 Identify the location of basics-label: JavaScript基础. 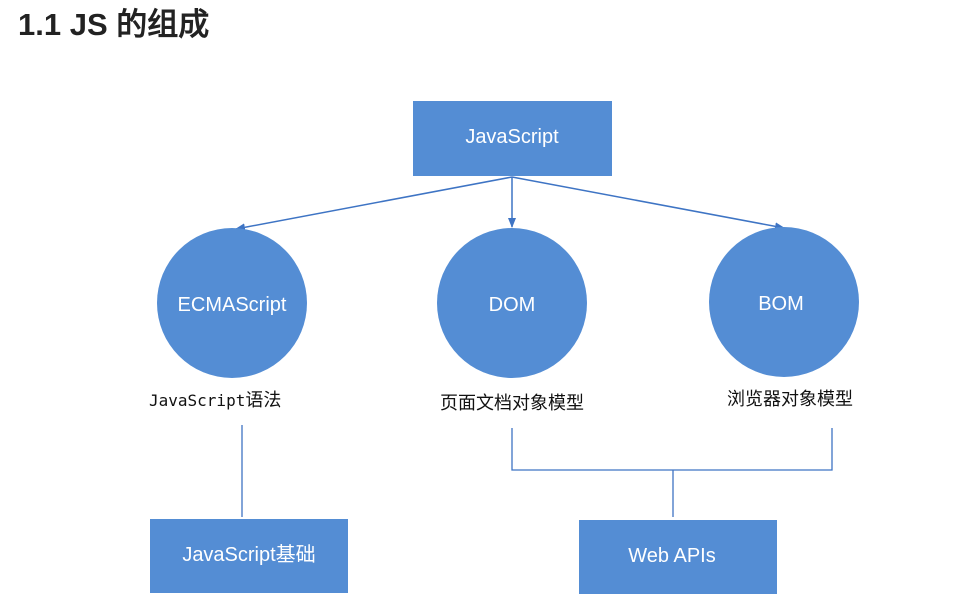
(248, 554).